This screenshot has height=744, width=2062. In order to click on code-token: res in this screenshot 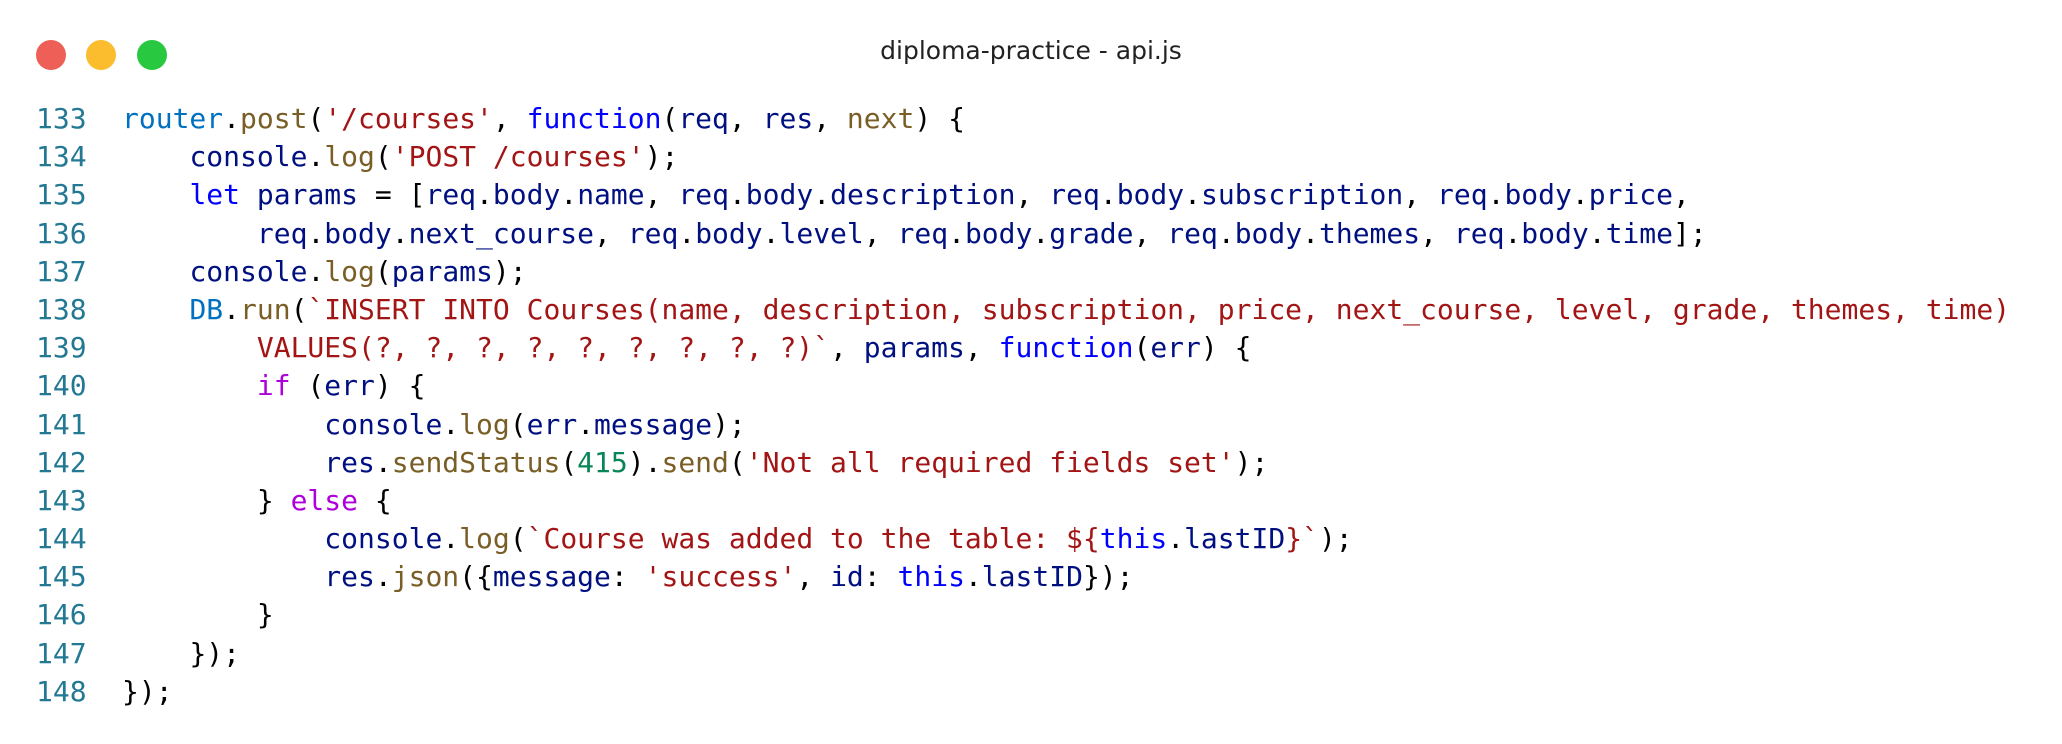, I will do `click(349, 577)`.